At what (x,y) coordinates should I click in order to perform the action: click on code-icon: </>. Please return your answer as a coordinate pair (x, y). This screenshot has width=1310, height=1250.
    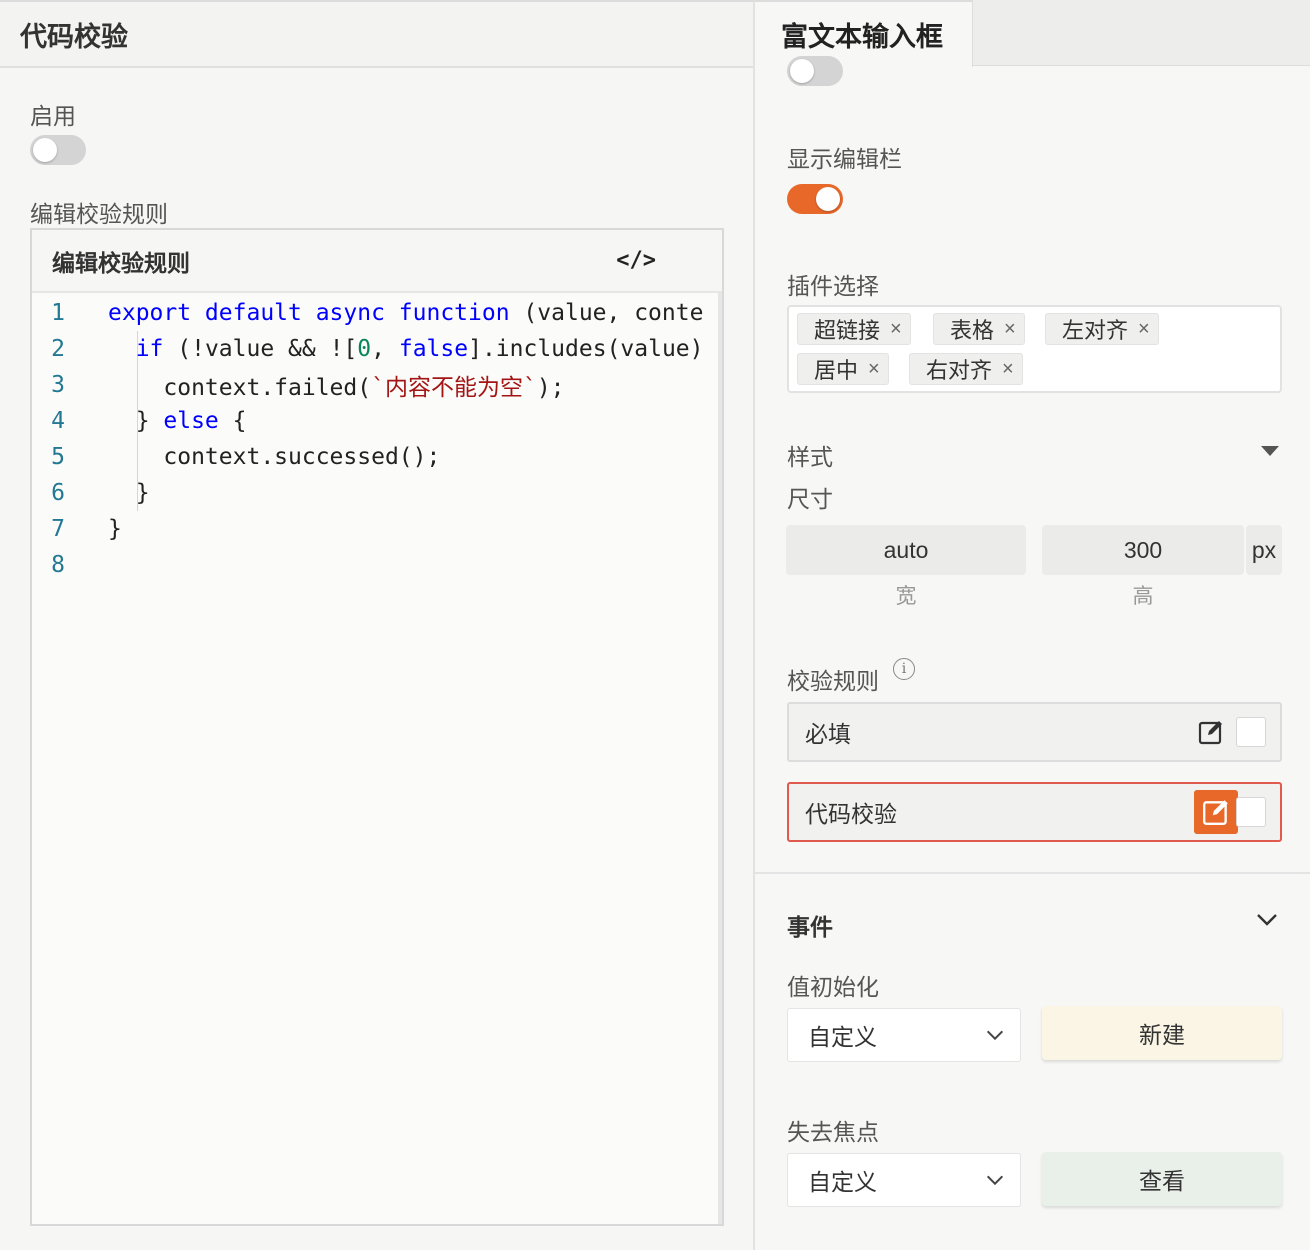
    Looking at the image, I should click on (636, 260).